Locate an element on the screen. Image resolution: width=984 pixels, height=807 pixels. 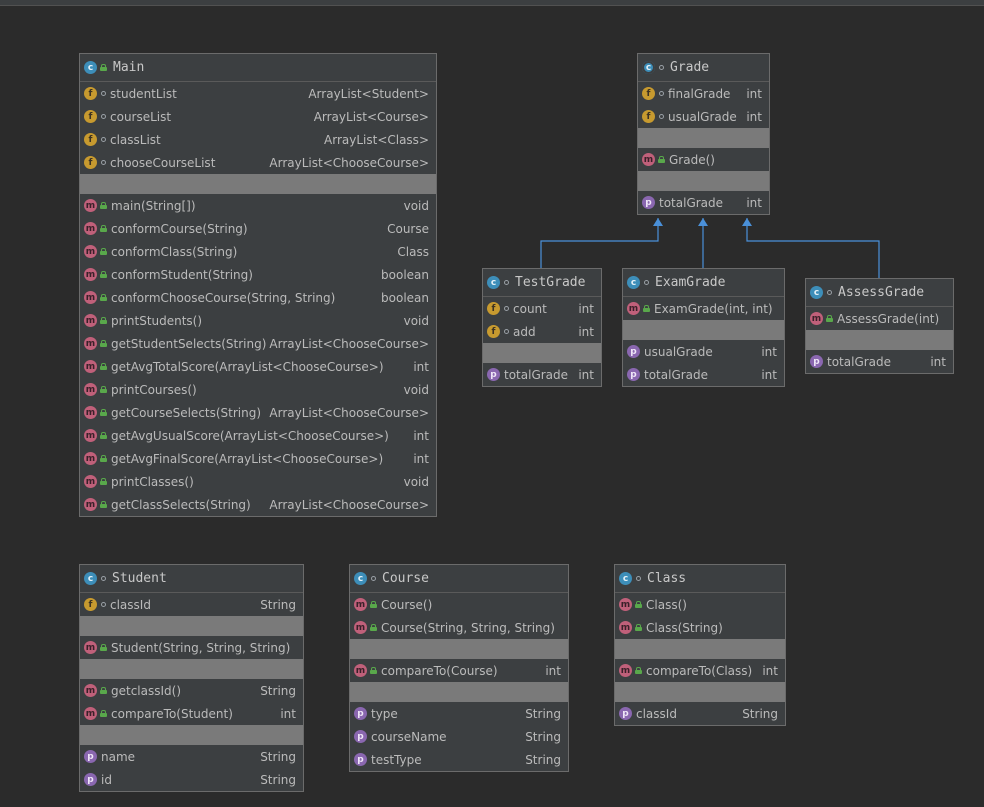
property-row: p classId String is located at coordinates (700, 713).